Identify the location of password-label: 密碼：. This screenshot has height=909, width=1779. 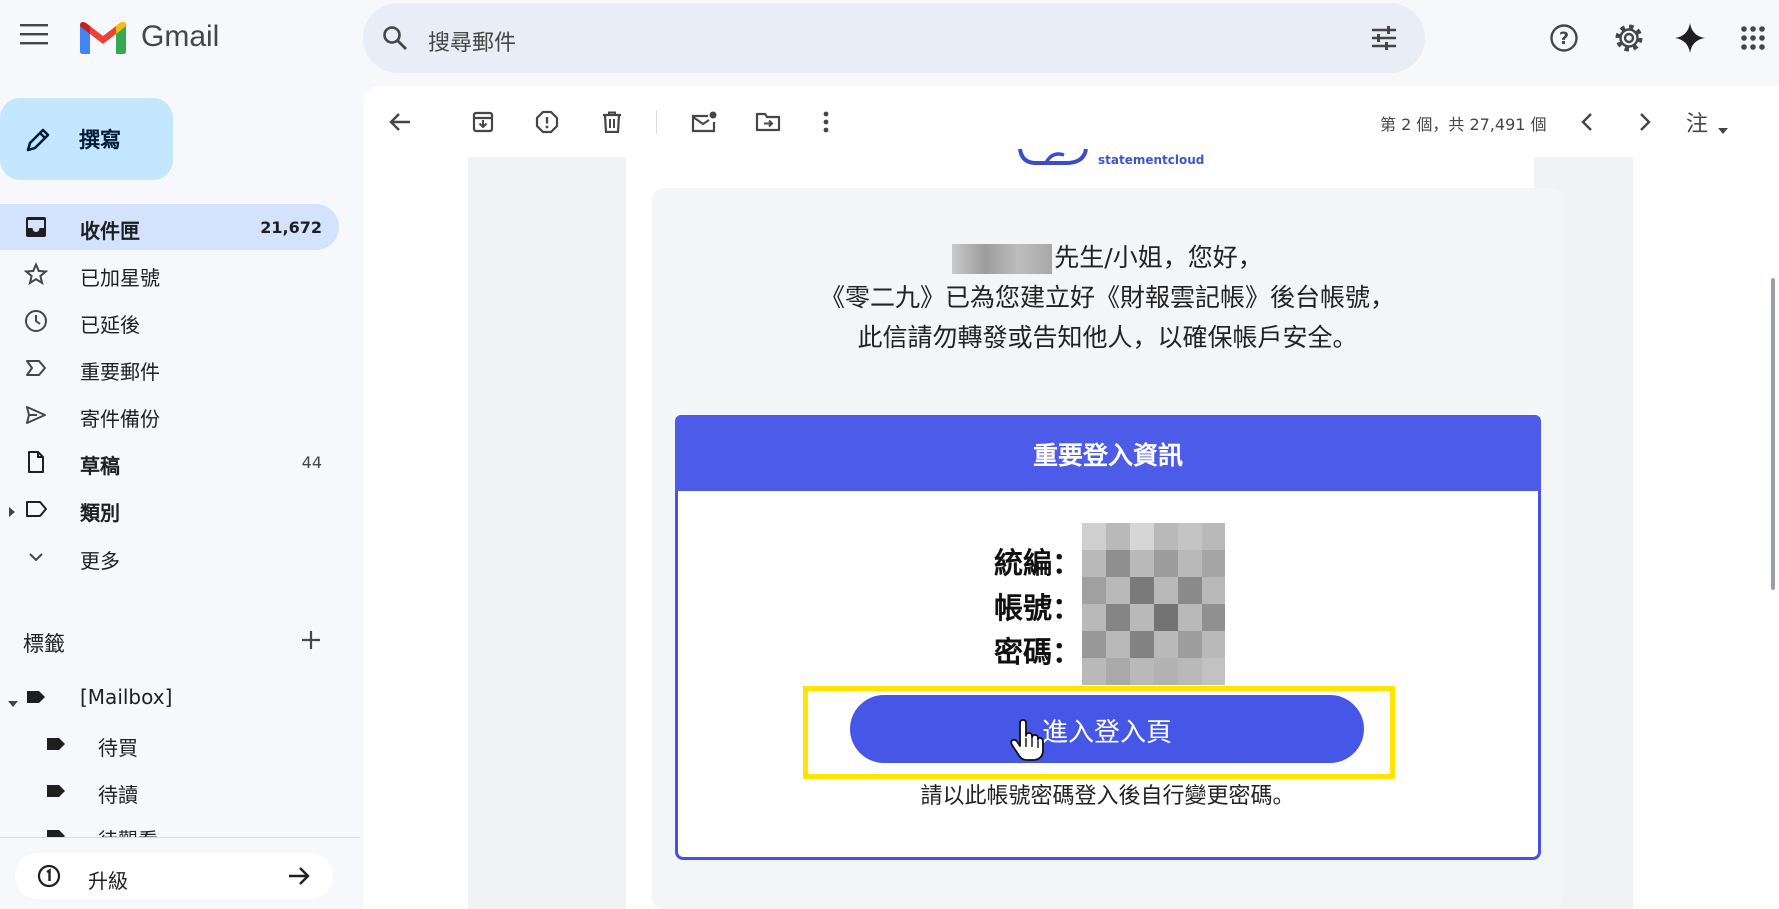
(1038, 652).